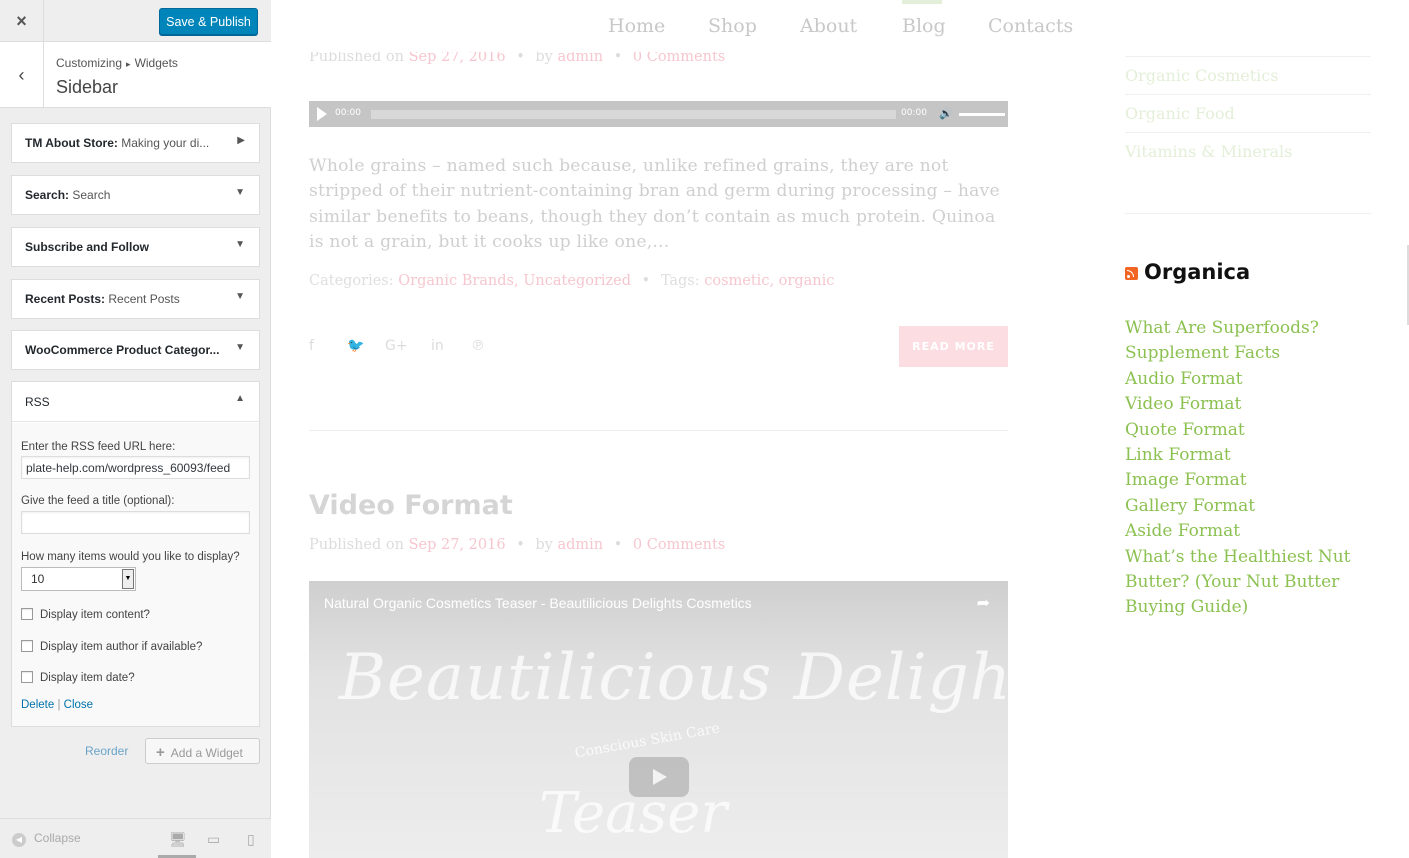  Describe the element at coordinates (208, 21) in the screenshot. I see `save-publish-button: Save & Publish` at that location.